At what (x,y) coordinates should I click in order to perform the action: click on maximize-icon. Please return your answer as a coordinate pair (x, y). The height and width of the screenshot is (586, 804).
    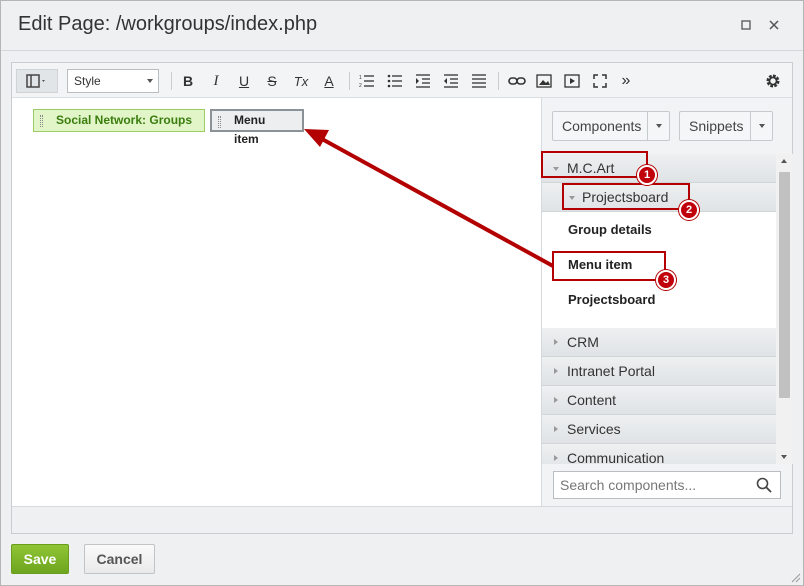
    Looking at the image, I should click on (746, 26).